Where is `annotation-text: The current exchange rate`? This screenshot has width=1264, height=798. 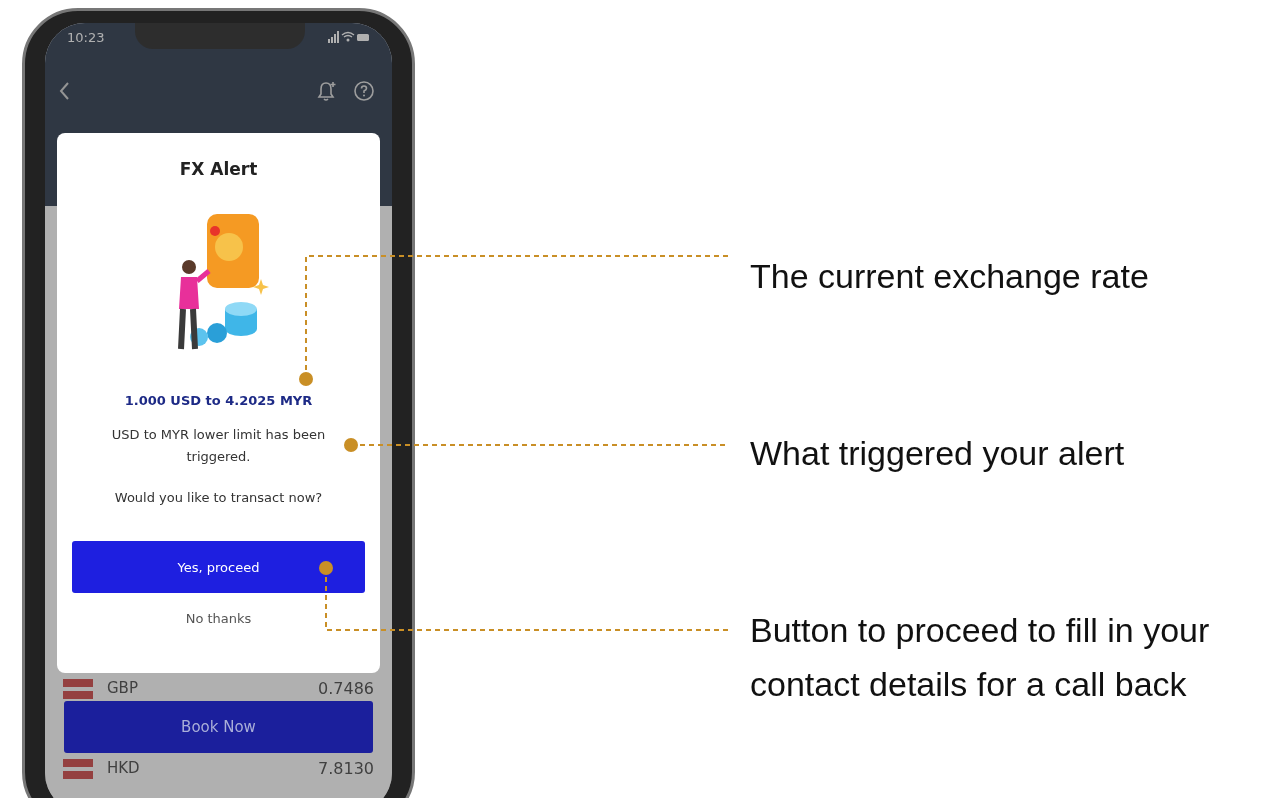 annotation-text: The current exchange rate is located at coordinates (950, 276).